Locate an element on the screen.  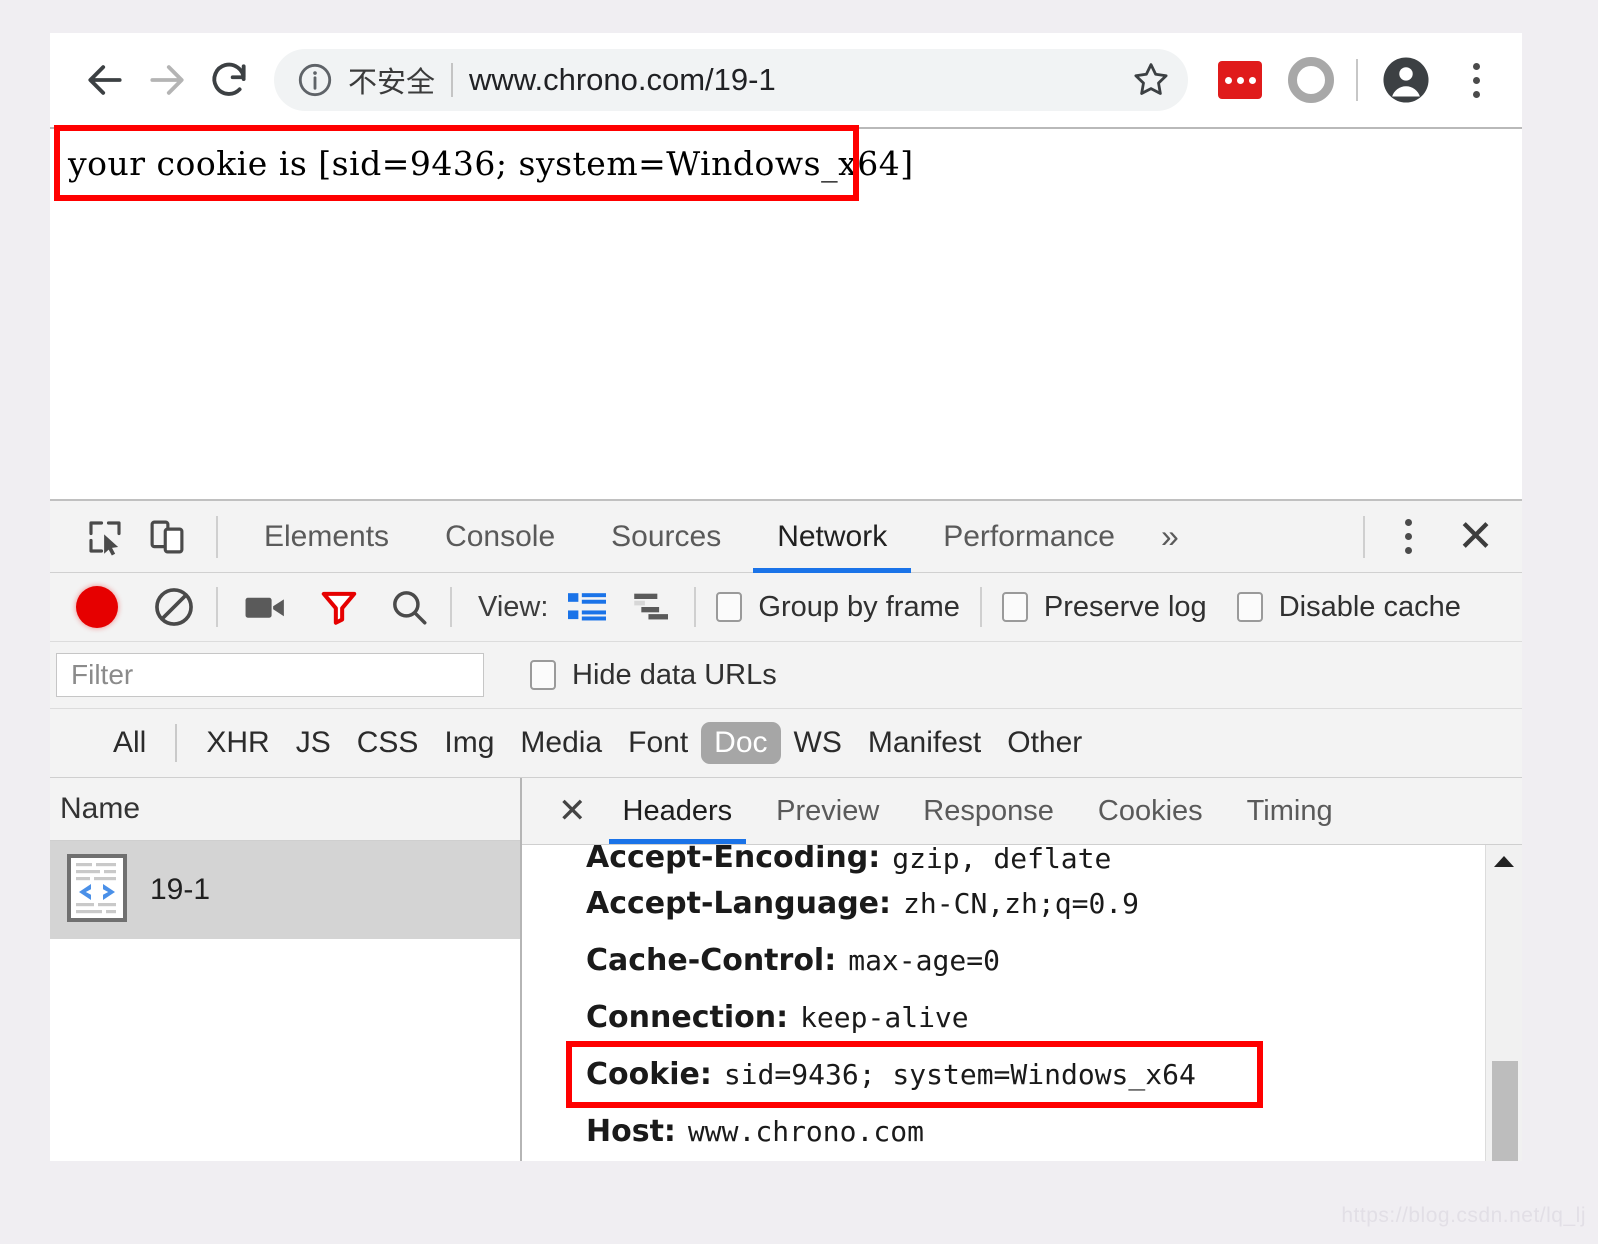
header-row-host: Host: www.chrono.com is located at coordinates (1054, 1131).